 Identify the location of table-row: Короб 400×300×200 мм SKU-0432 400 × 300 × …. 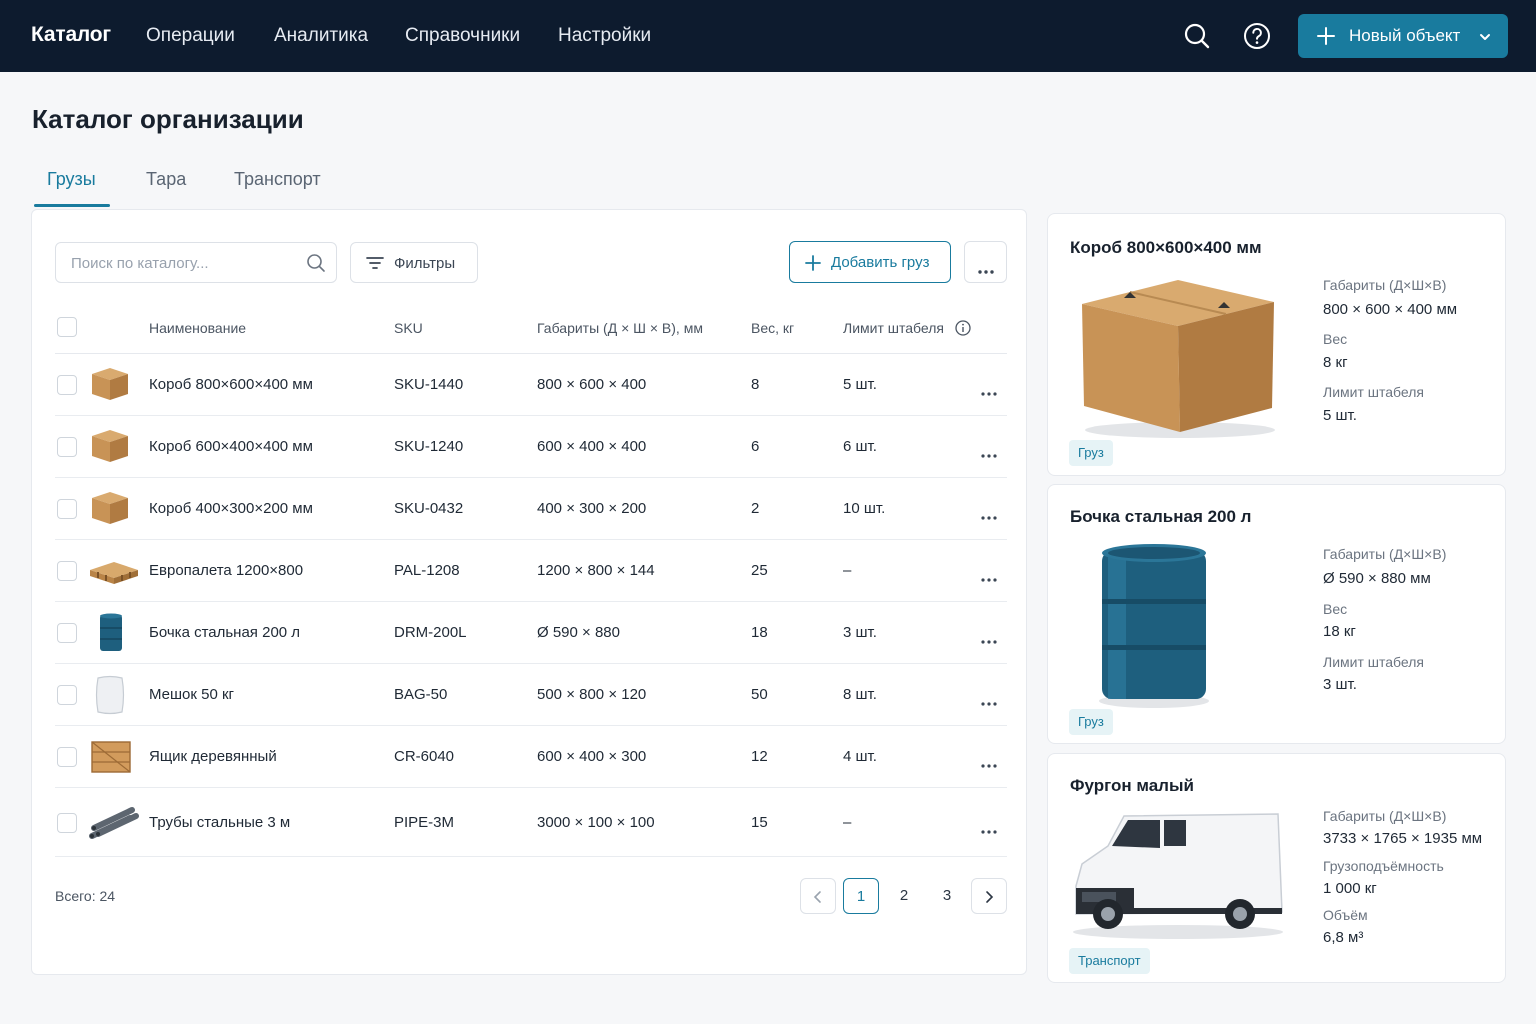
(531, 509).